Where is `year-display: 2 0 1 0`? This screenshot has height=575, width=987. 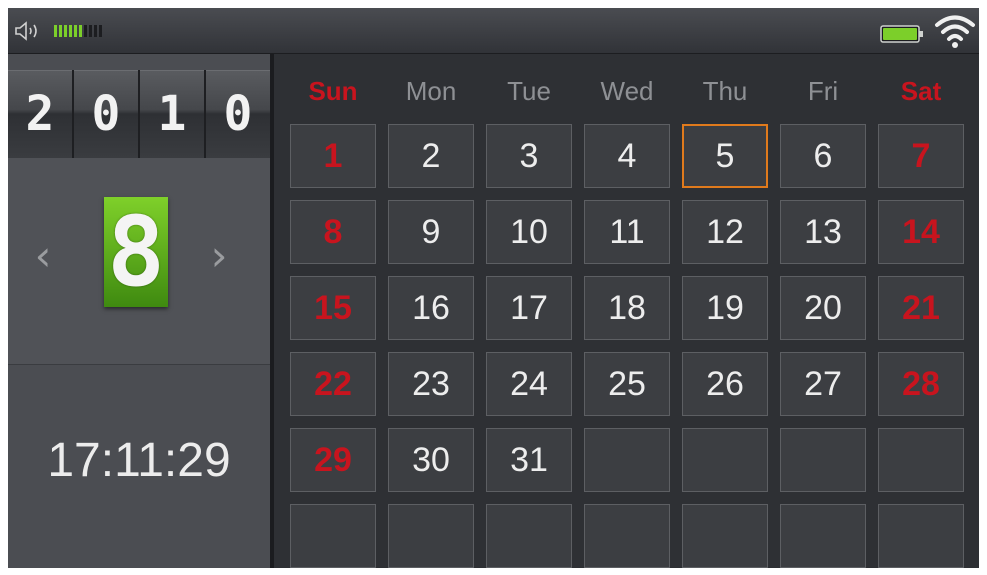 year-display: 2 0 1 0 is located at coordinates (139, 114).